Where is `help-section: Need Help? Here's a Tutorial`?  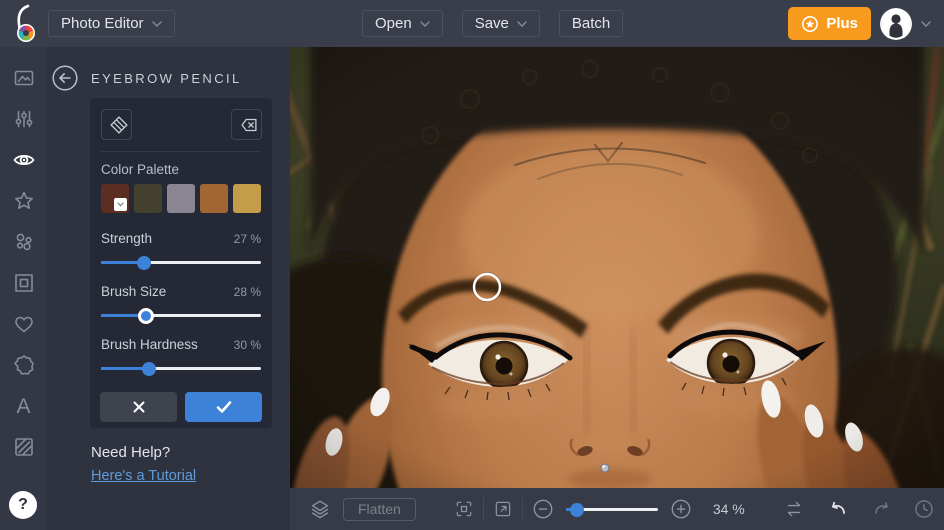 help-section: Need Help? Here's a Tutorial is located at coordinates (143, 464).